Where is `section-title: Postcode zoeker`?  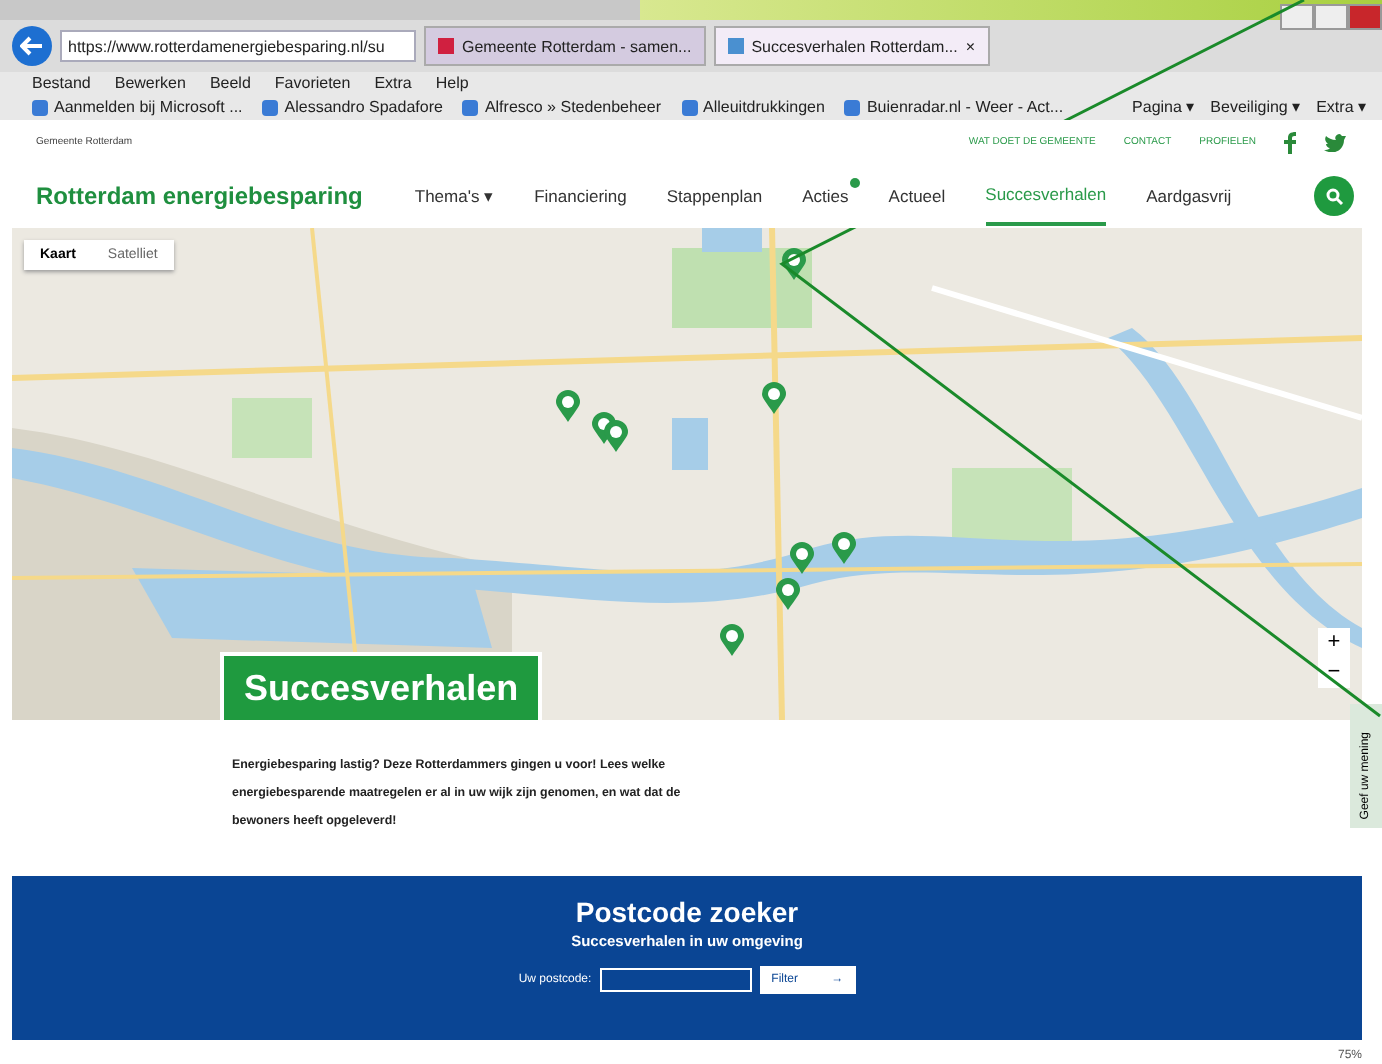
section-title: Postcode zoeker is located at coordinates (687, 912).